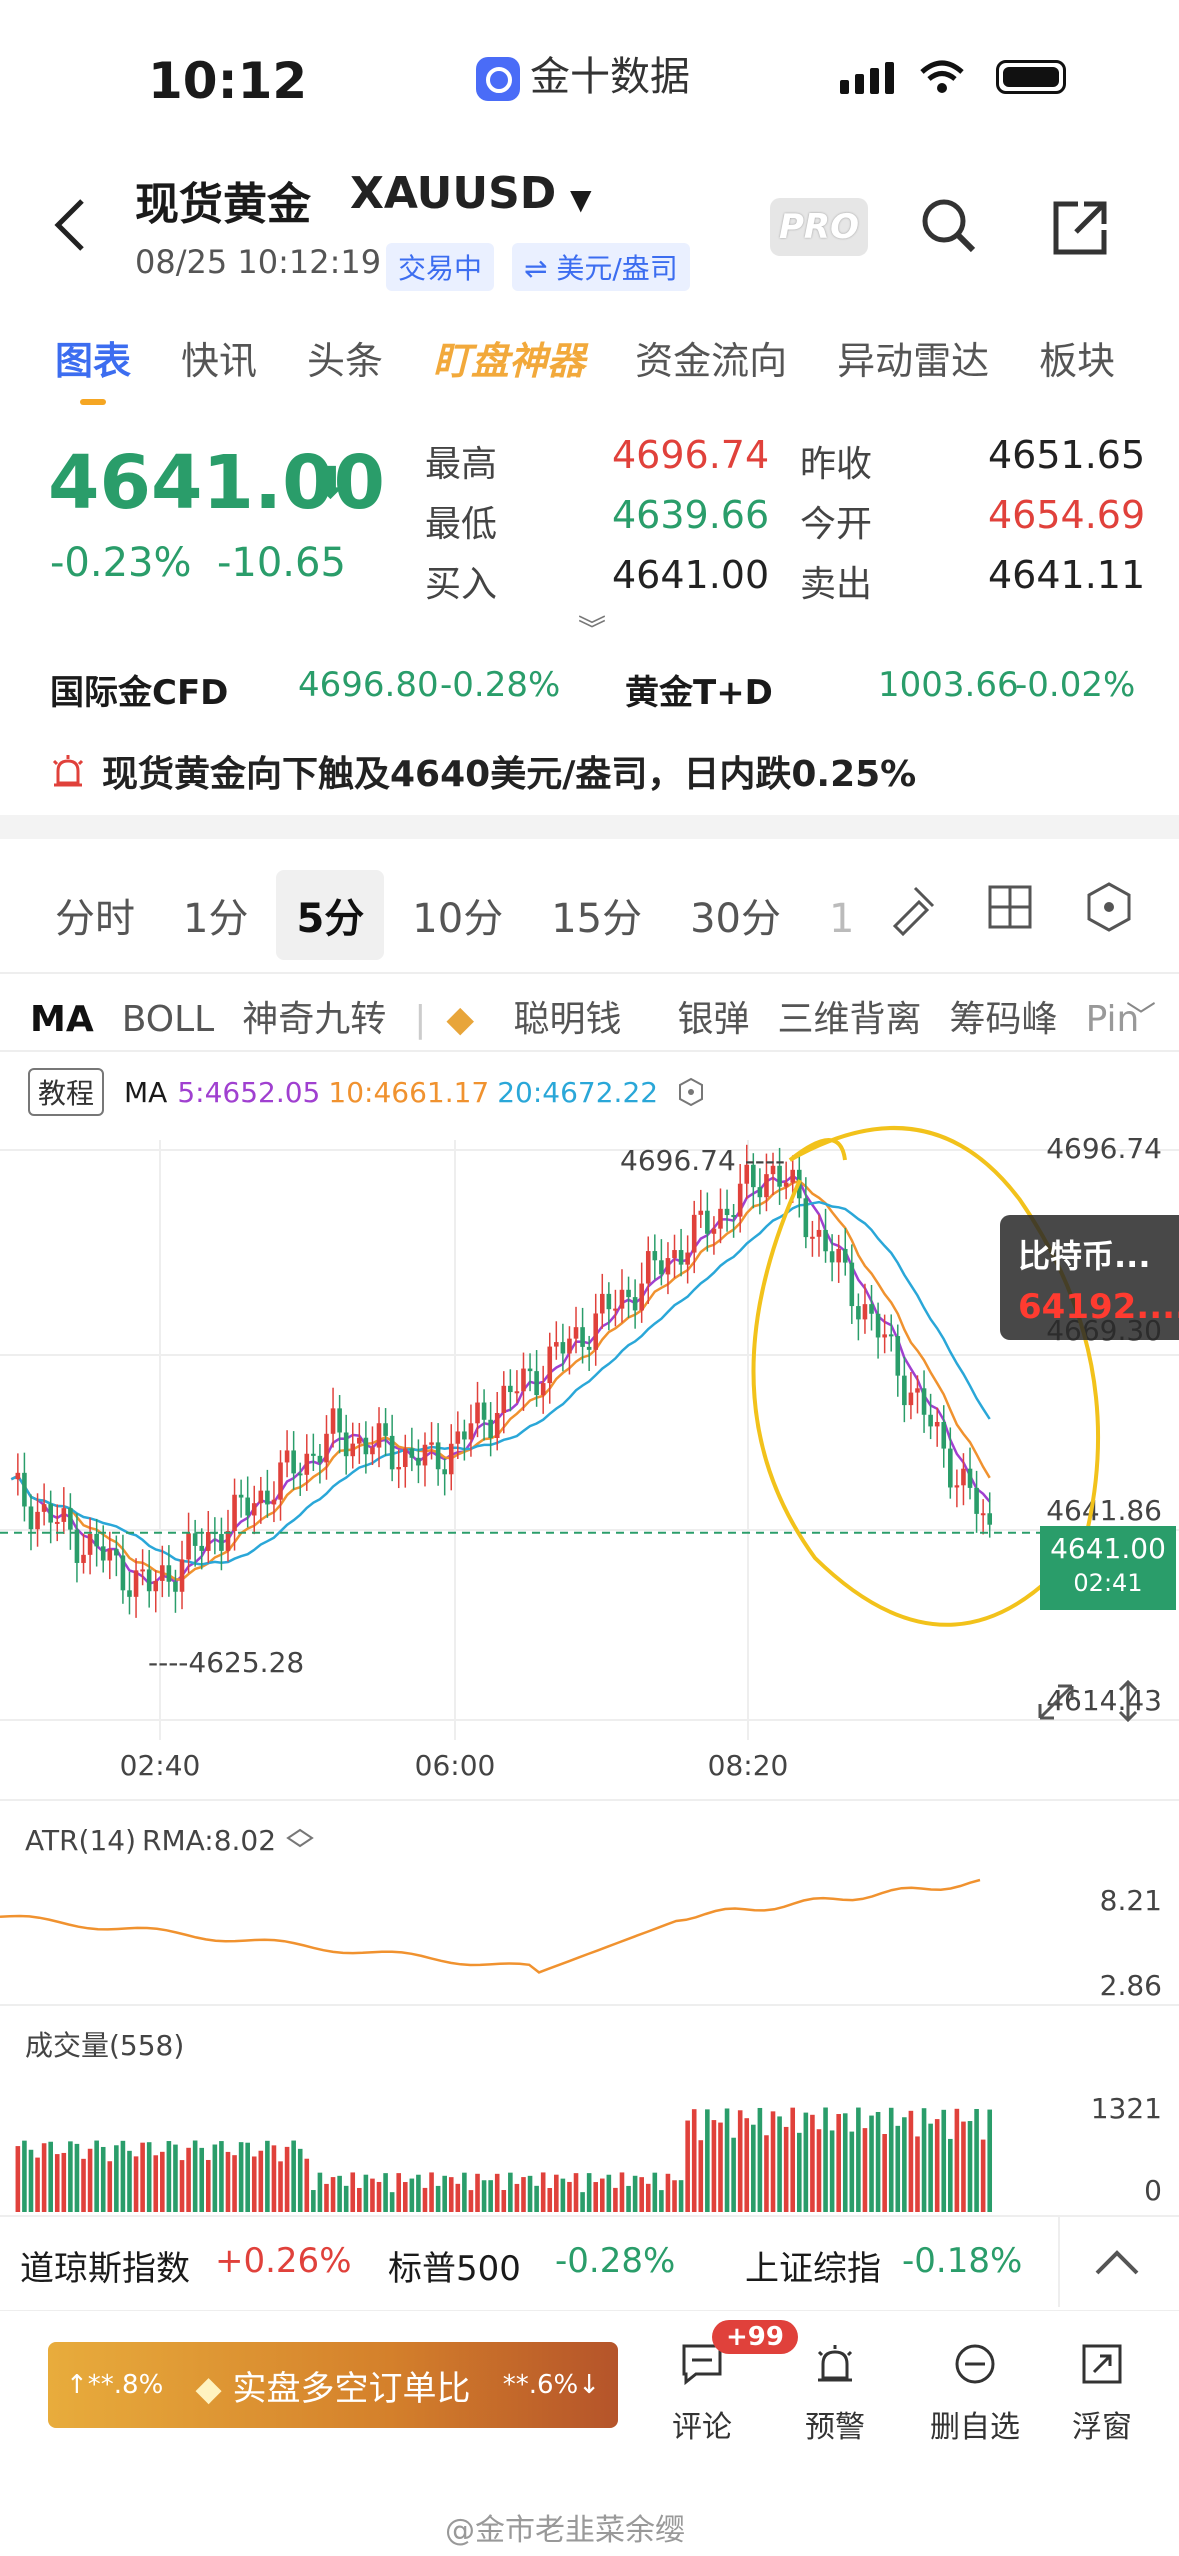 The image size is (1179, 2556). I want to click on tab-headline: 头条, so click(345, 361).